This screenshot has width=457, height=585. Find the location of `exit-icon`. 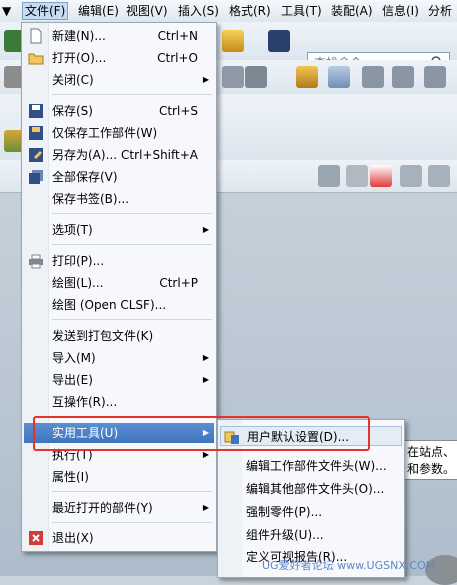

exit-icon is located at coordinates (36, 538).